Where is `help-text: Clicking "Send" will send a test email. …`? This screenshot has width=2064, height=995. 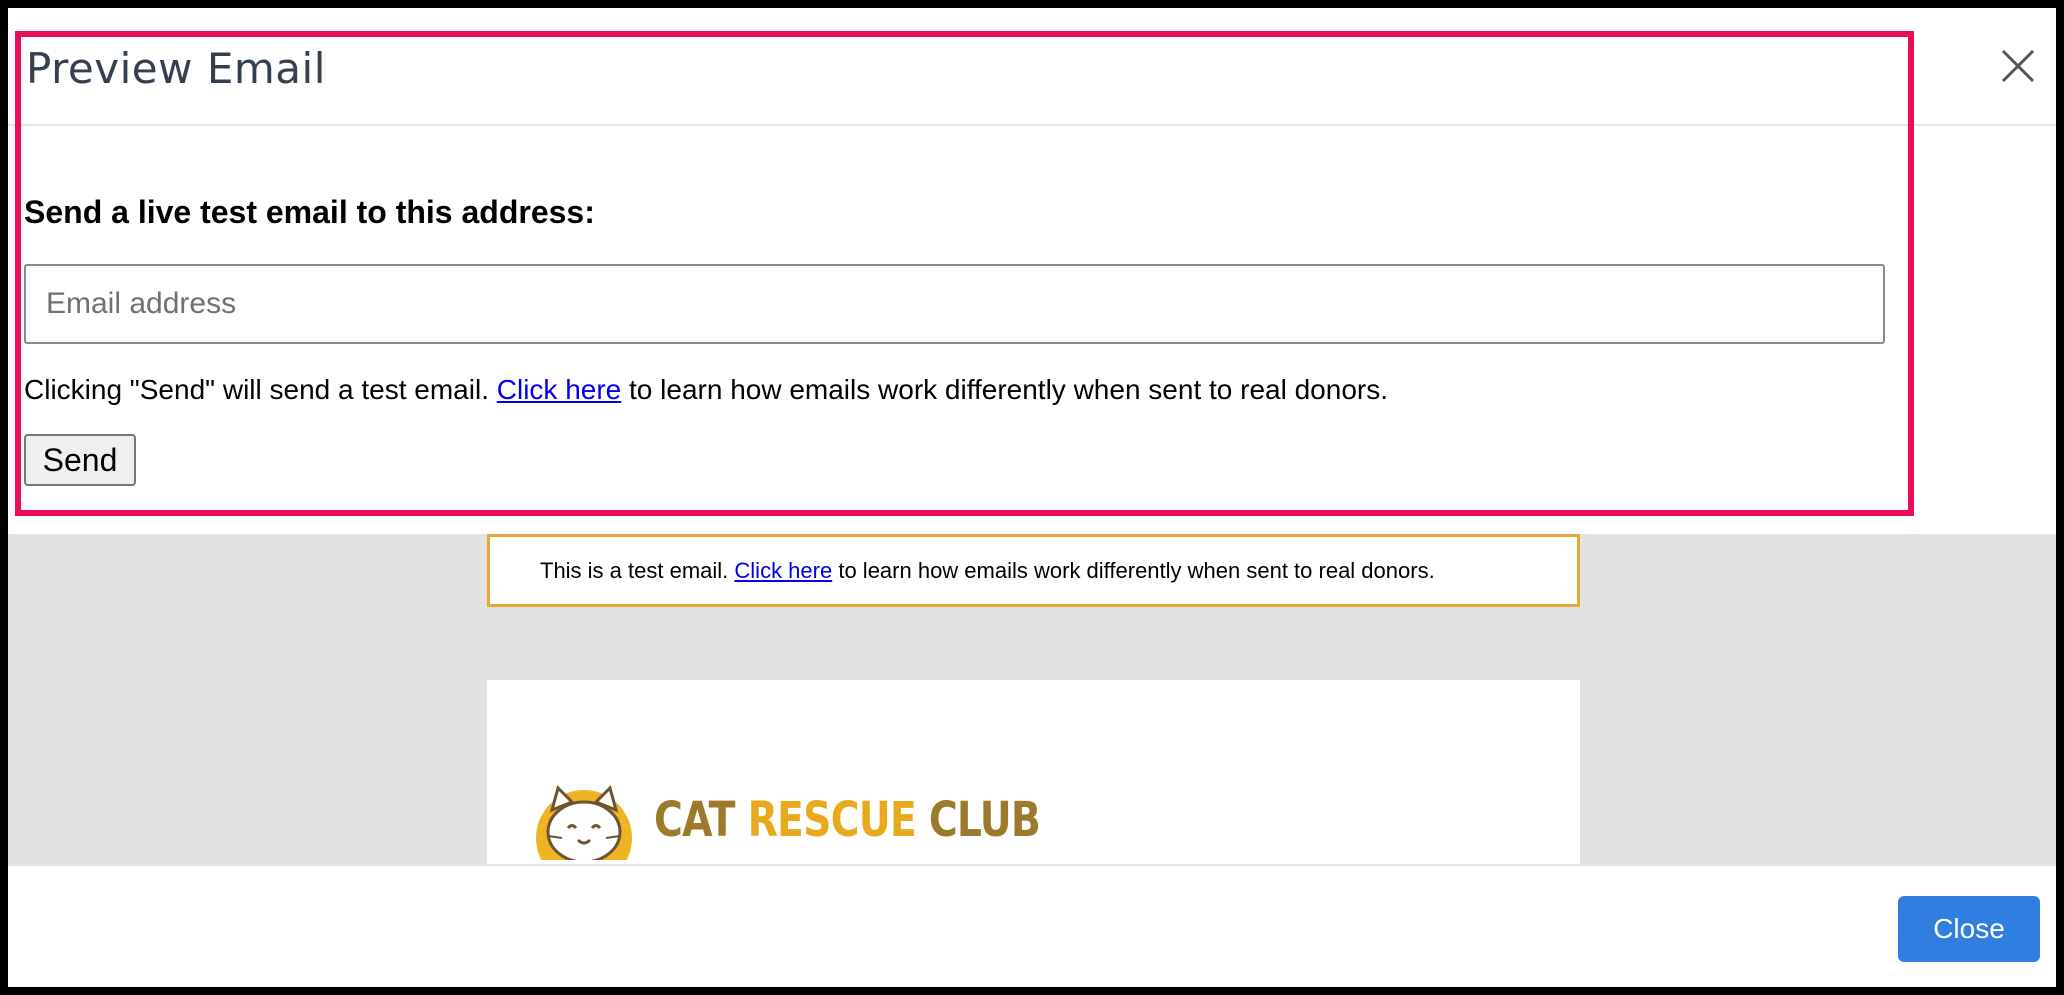
help-text: Clicking "Send" will send a test email. … is located at coordinates (706, 390).